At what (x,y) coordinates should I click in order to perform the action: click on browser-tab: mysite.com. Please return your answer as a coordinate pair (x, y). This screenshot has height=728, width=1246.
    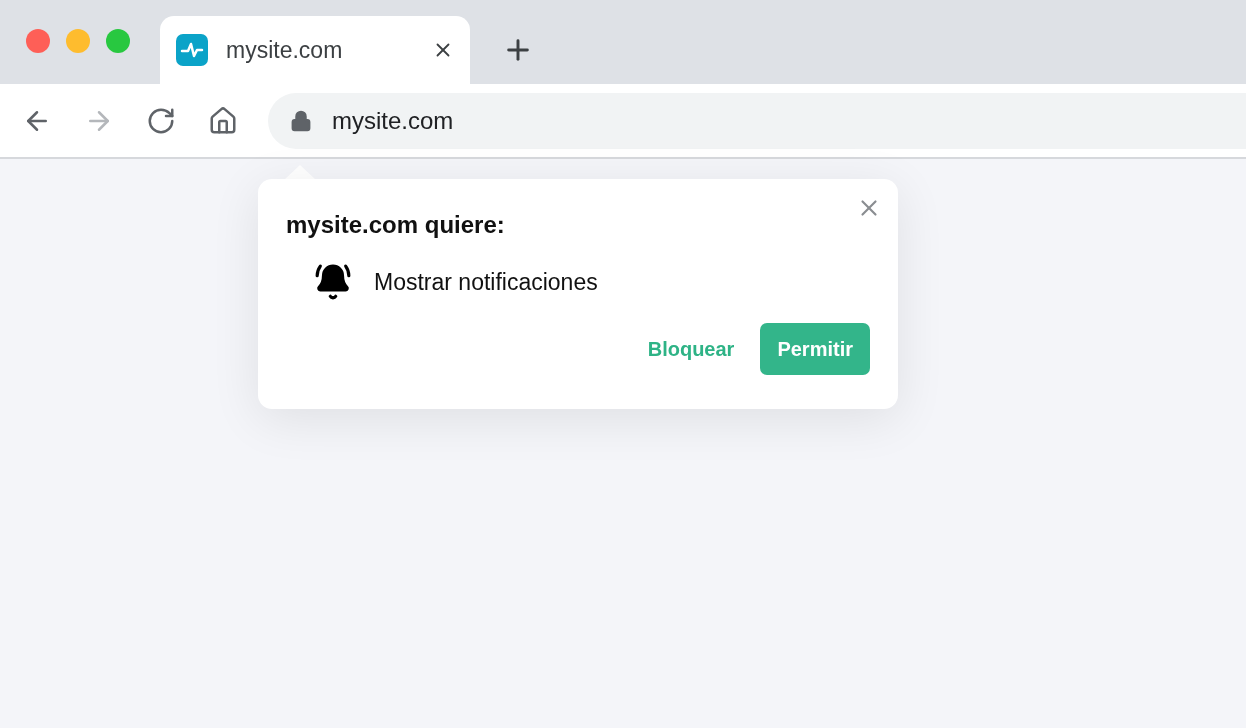
    Looking at the image, I should click on (315, 50).